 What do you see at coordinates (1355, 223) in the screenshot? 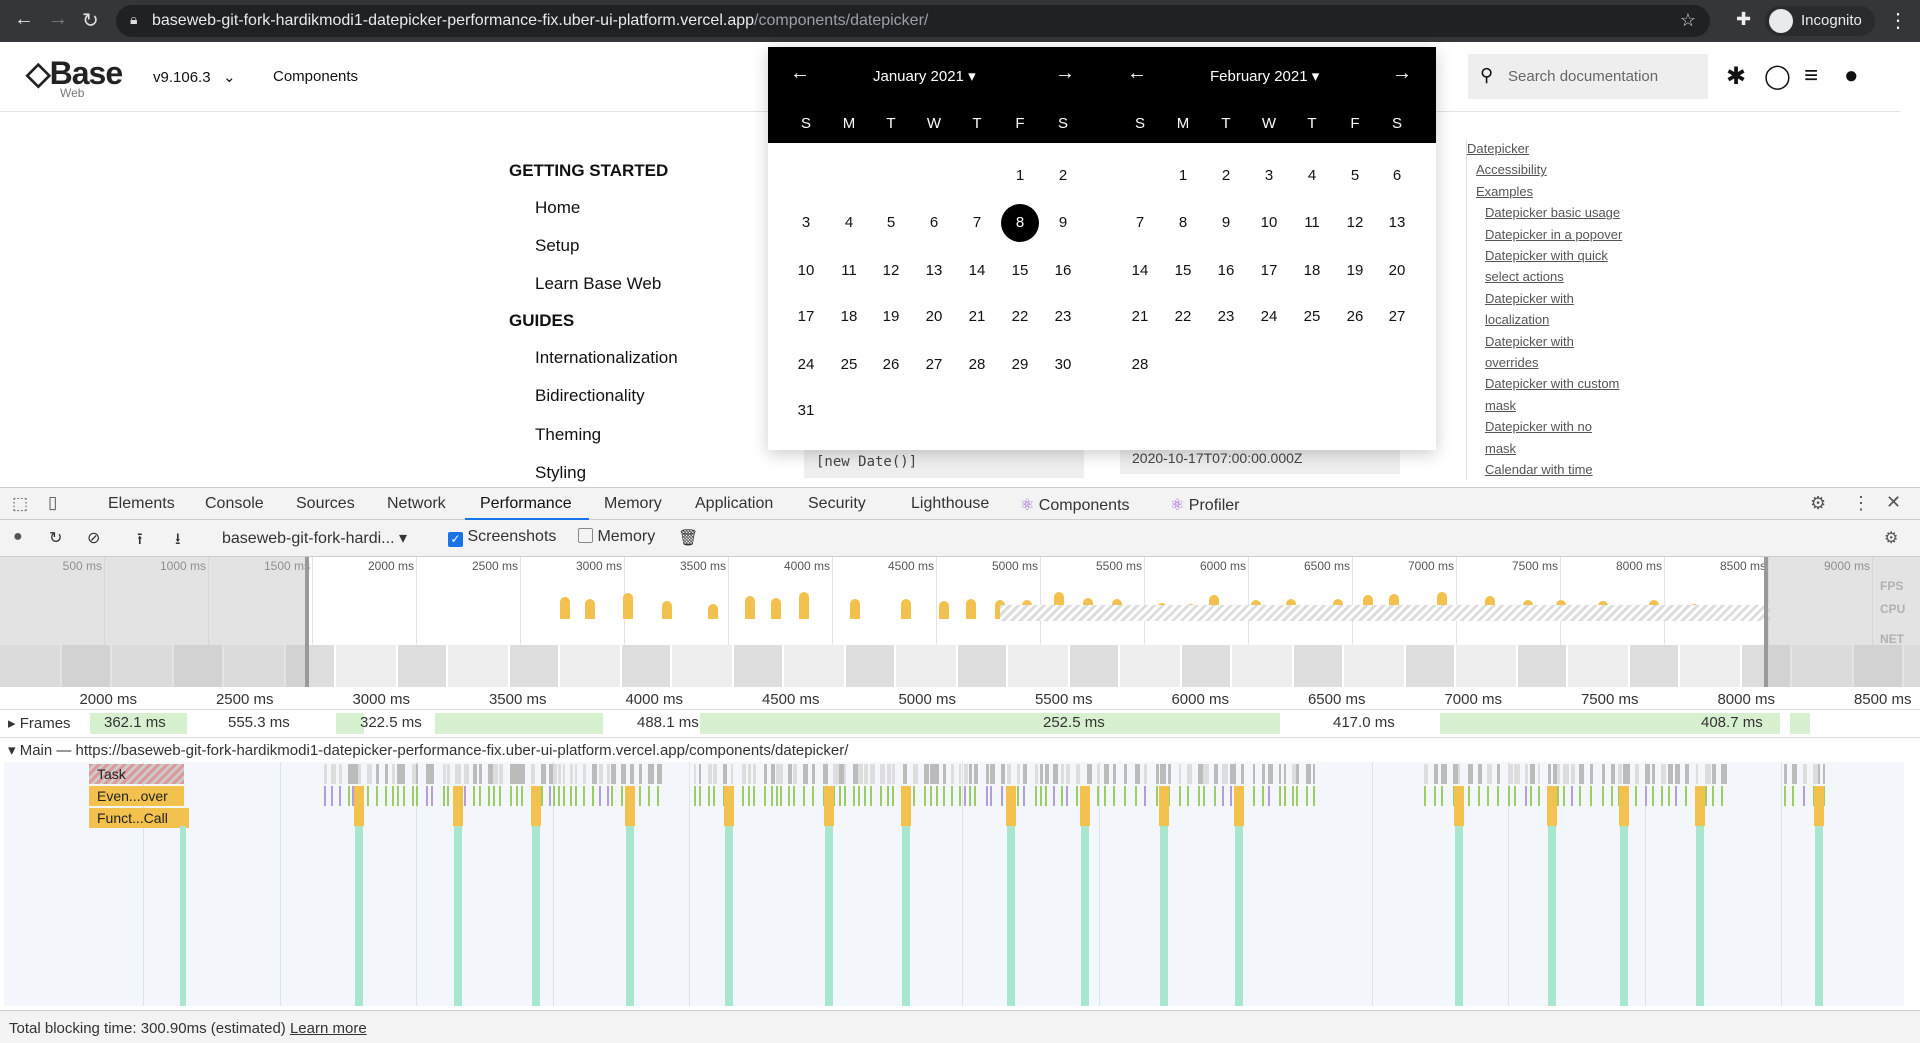
I see `calendar-day: 12` at bounding box center [1355, 223].